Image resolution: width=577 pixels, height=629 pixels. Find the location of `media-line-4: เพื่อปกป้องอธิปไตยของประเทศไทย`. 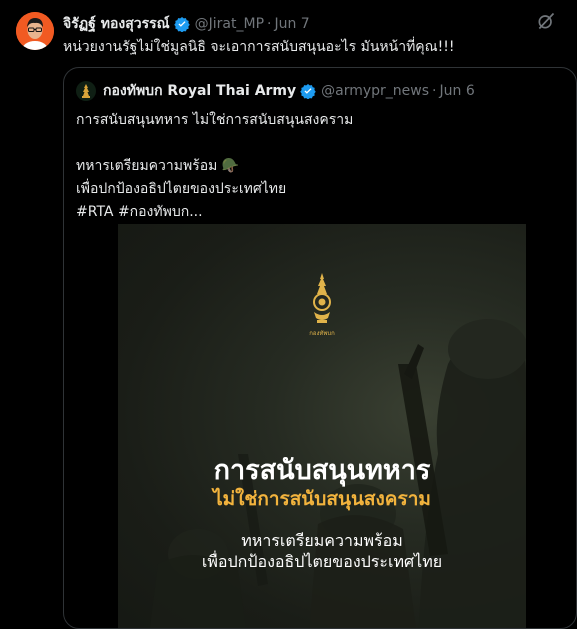

media-line-4: เพื่อปกป้องอธิปไตยของประเทศไทย is located at coordinates (322, 561).